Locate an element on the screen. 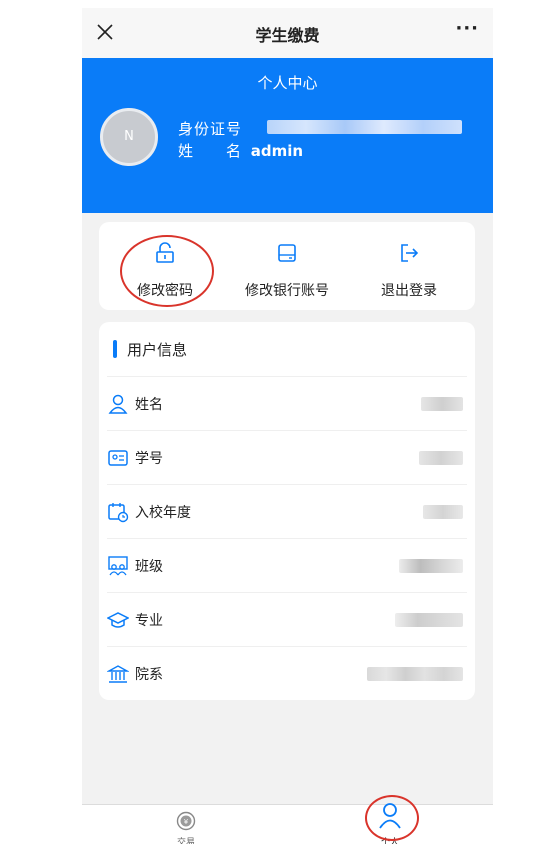  info-value-class-redacted is located at coordinates (431, 566).